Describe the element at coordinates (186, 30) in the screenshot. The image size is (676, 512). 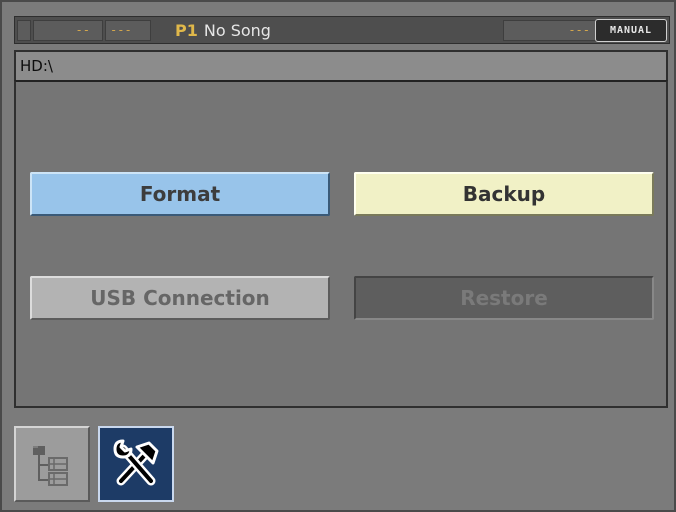
I see `program-number: P1` at that location.